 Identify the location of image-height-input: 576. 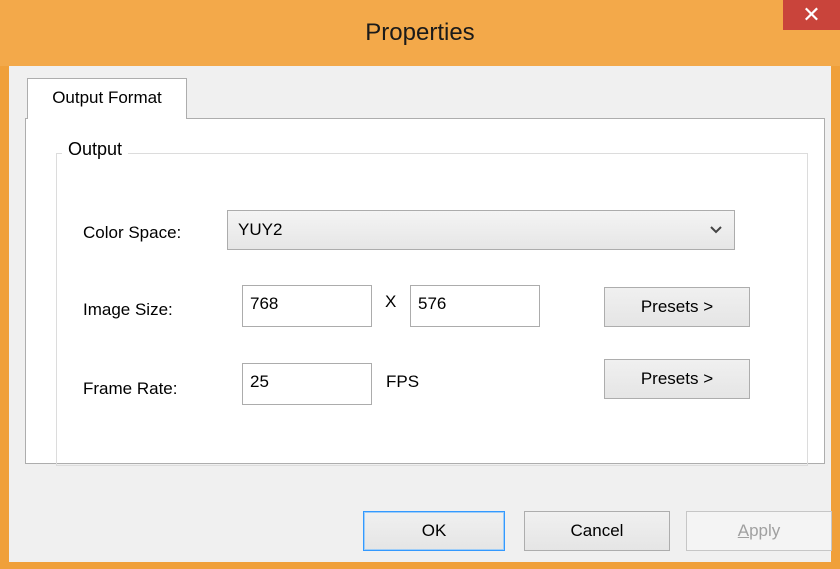
(475, 306).